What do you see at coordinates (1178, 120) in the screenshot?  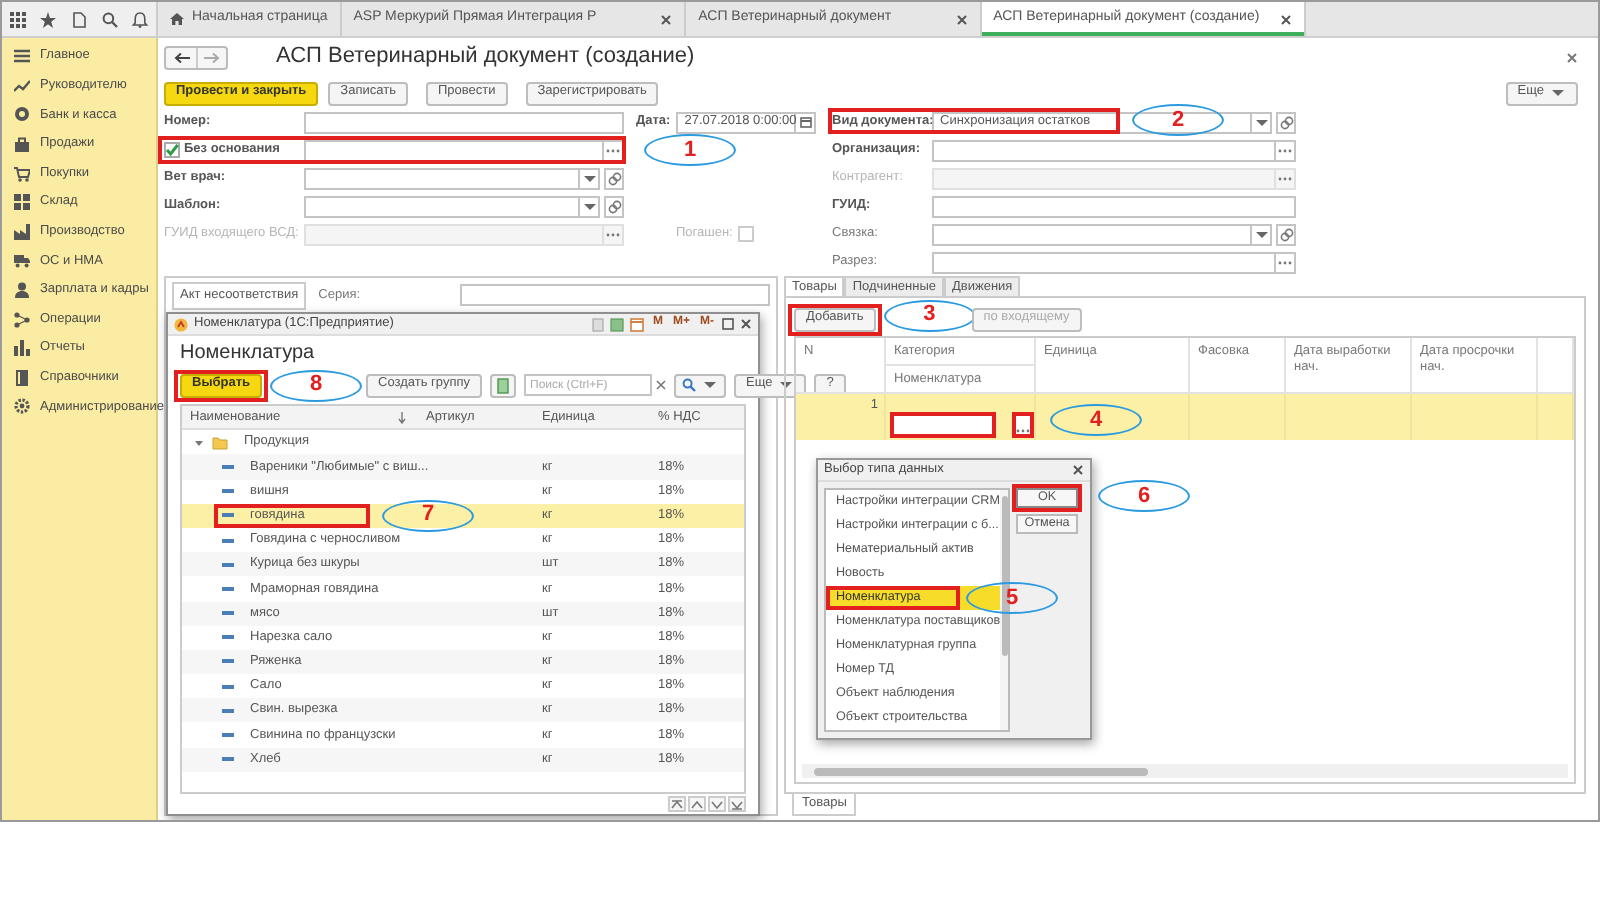 I see `callout-number: 2` at bounding box center [1178, 120].